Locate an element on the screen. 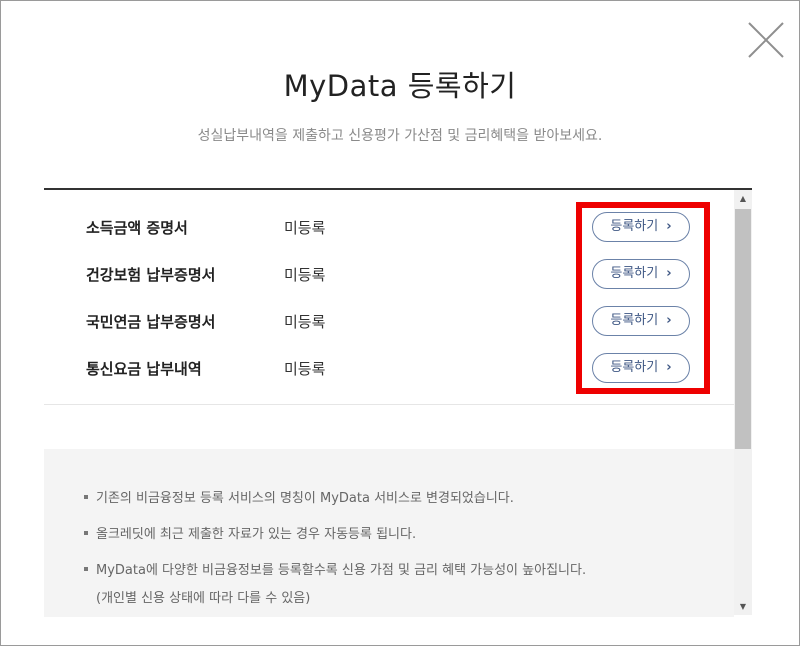  dialog-title: MyData 등록하기 is located at coordinates (400, 86).